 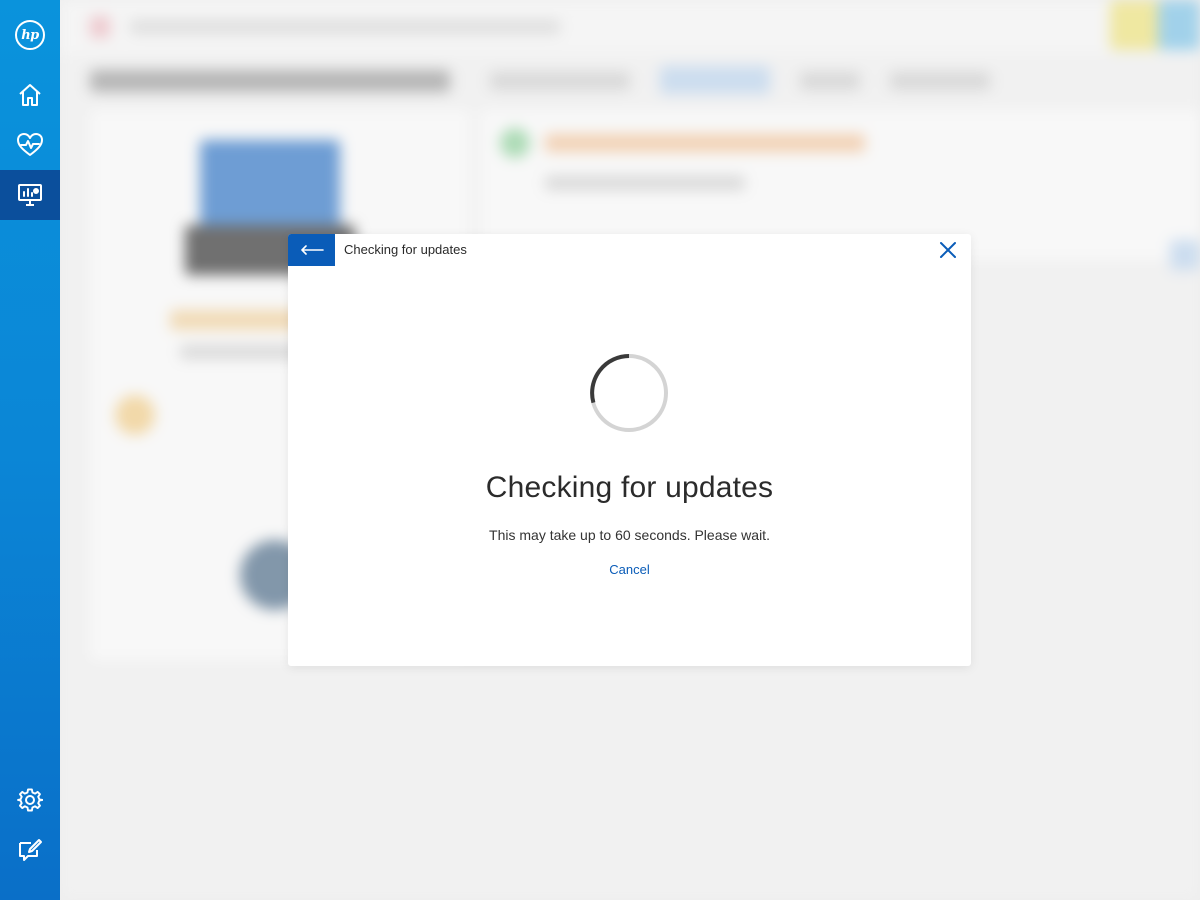 I want to click on close-icon, so click(x=948, y=250).